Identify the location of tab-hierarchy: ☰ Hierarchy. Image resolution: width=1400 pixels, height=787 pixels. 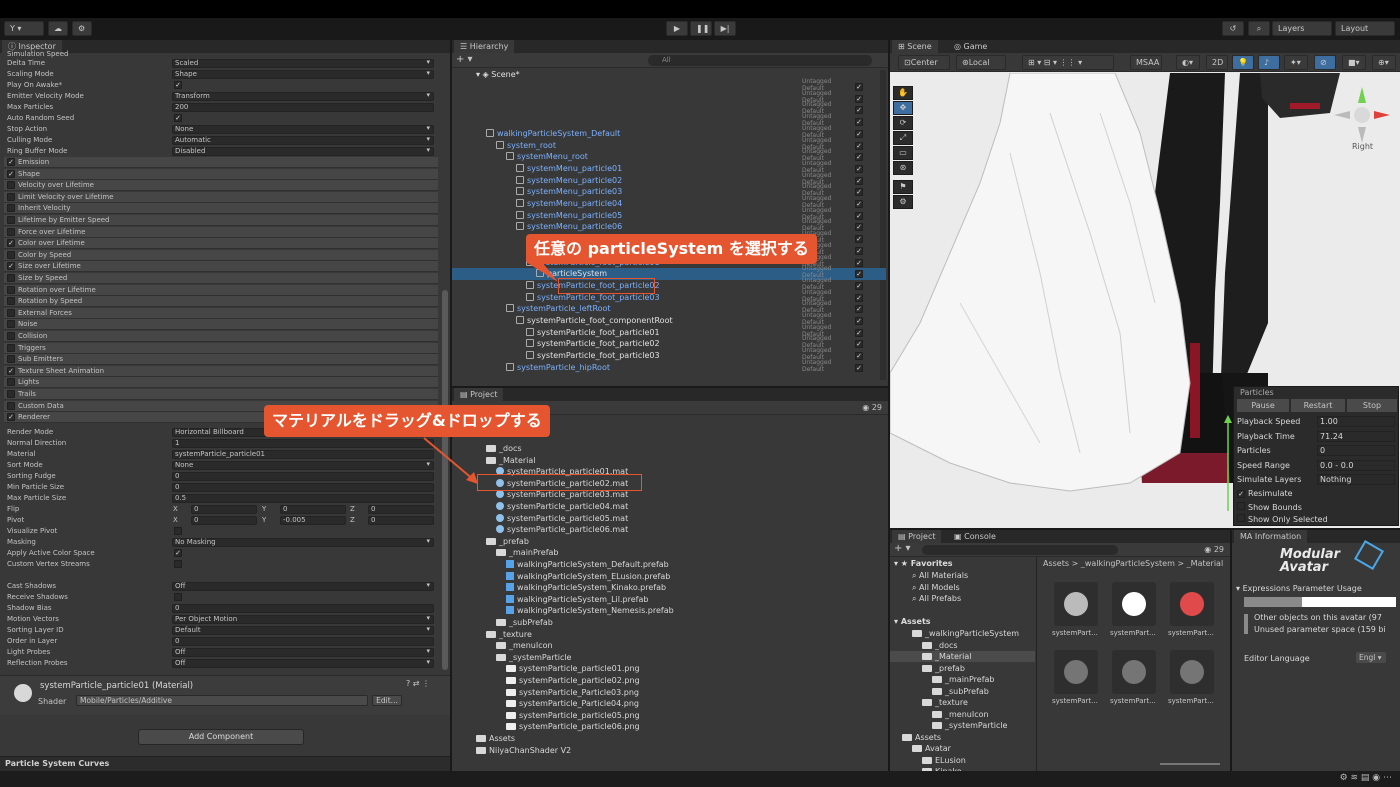
(484, 46).